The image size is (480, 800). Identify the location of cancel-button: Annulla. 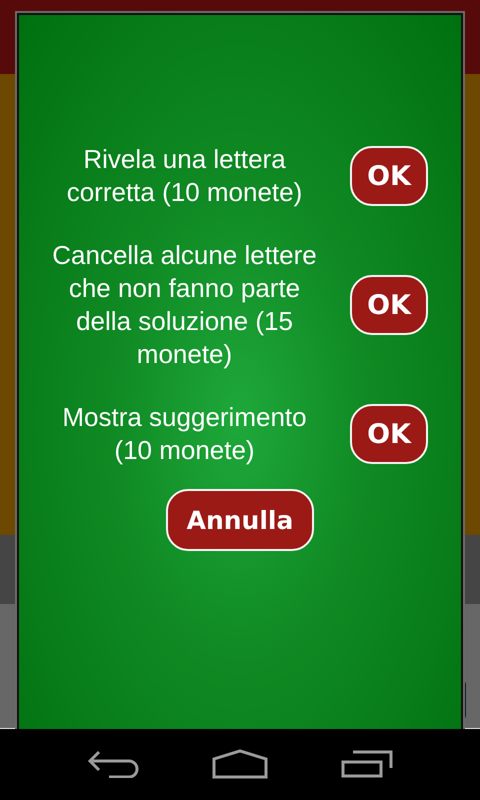
(240, 520).